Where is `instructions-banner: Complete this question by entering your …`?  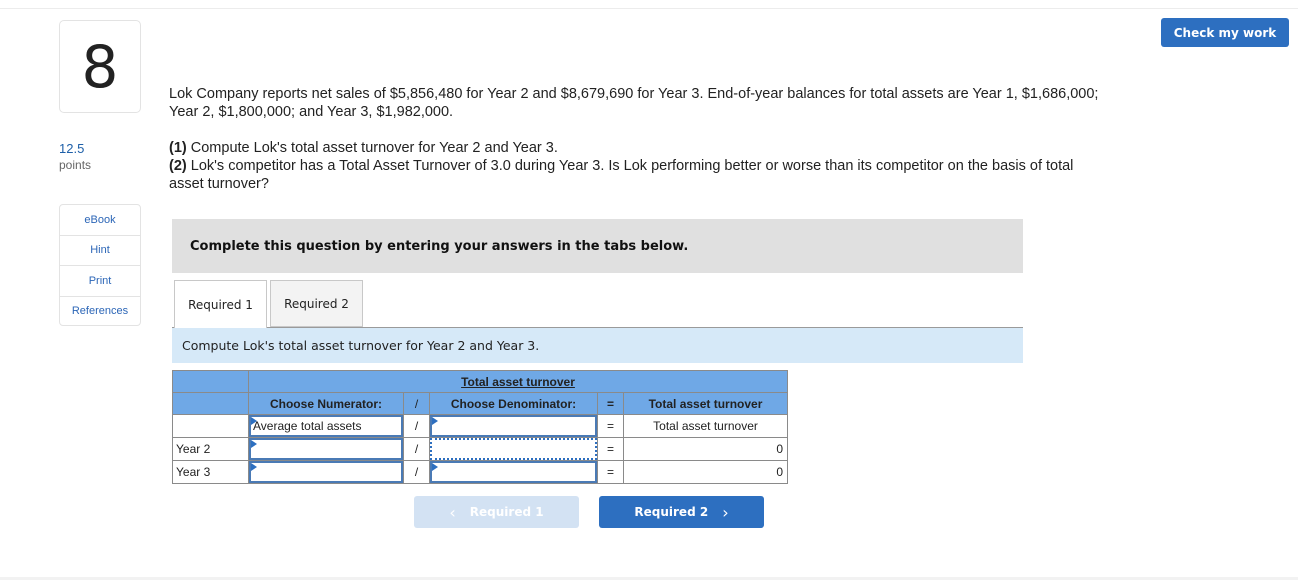
instructions-banner: Complete this question by entering your … is located at coordinates (597, 246).